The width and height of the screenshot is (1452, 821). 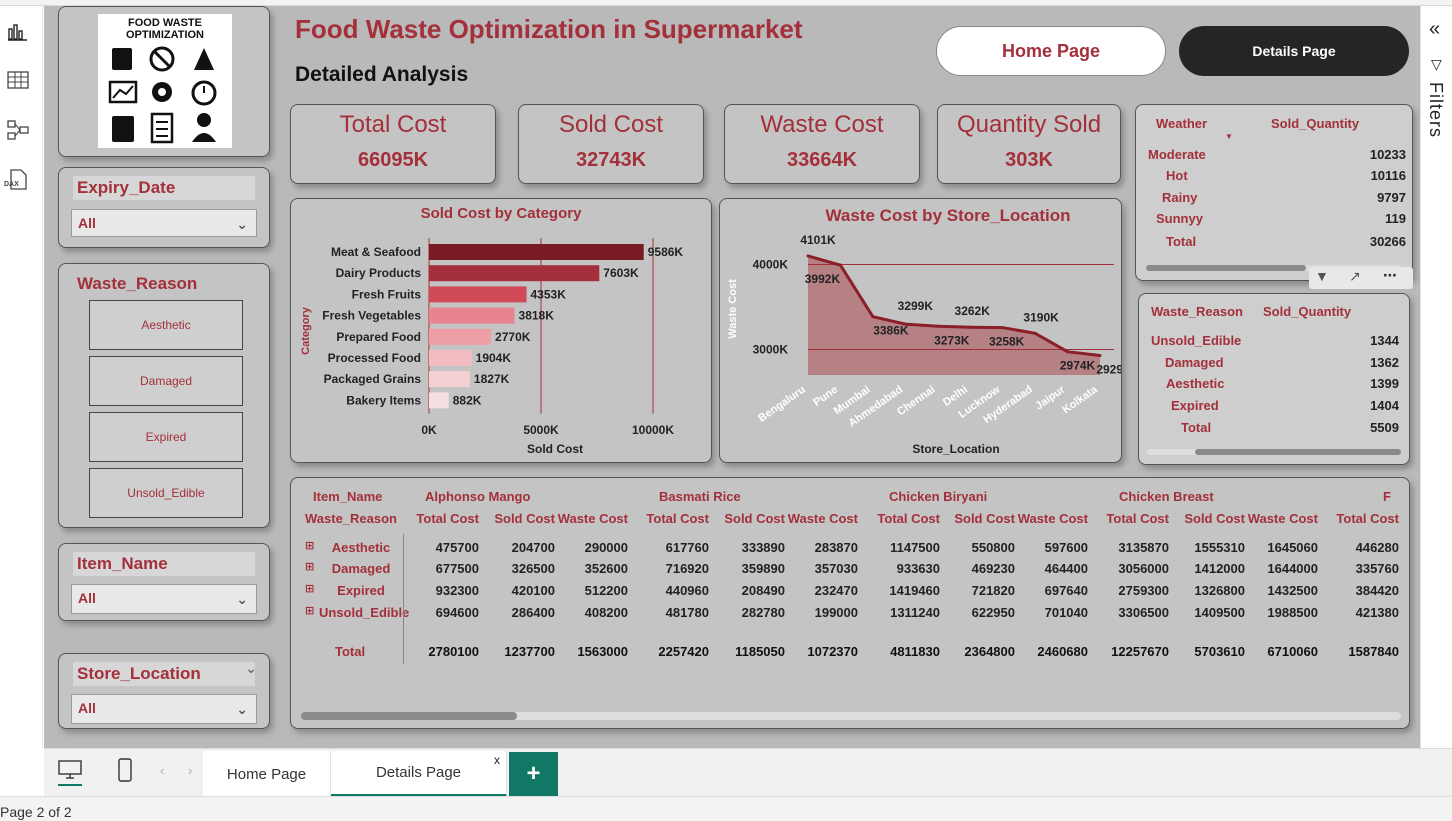 I want to click on data-label: 2974K, so click(x=1078, y=366).